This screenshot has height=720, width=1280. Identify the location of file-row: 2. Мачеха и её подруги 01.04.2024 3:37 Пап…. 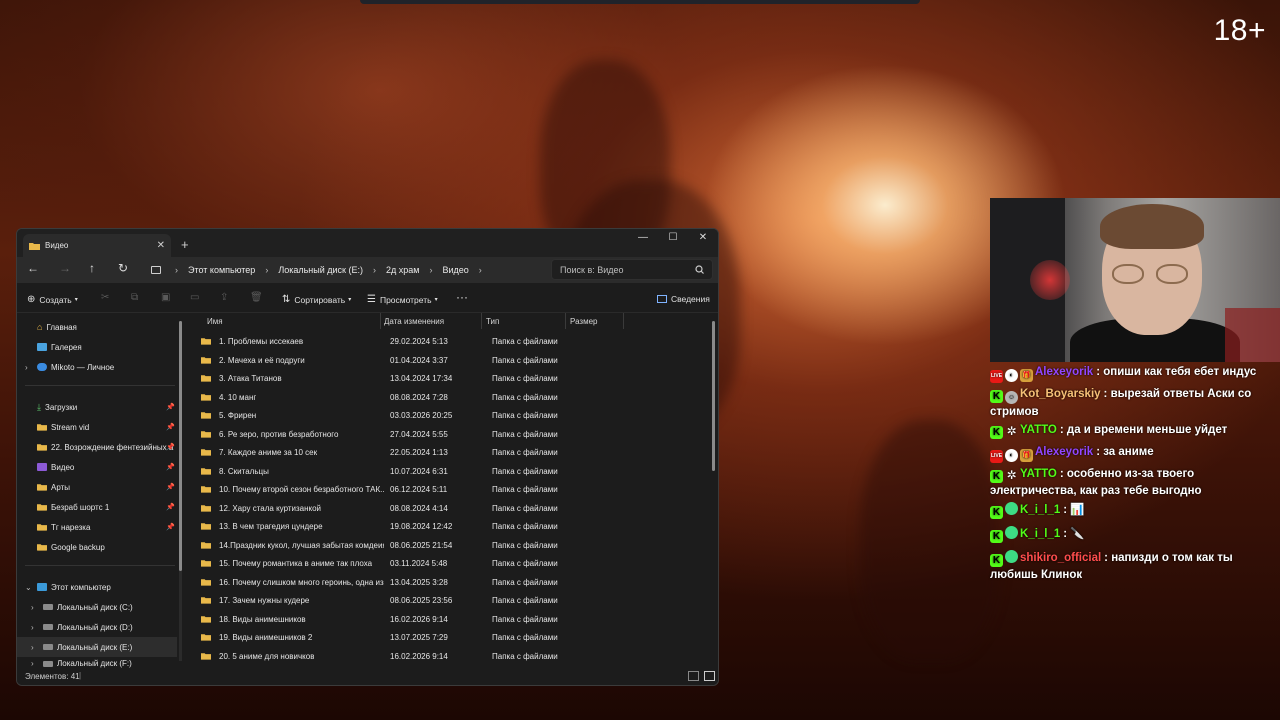
(454, 361).